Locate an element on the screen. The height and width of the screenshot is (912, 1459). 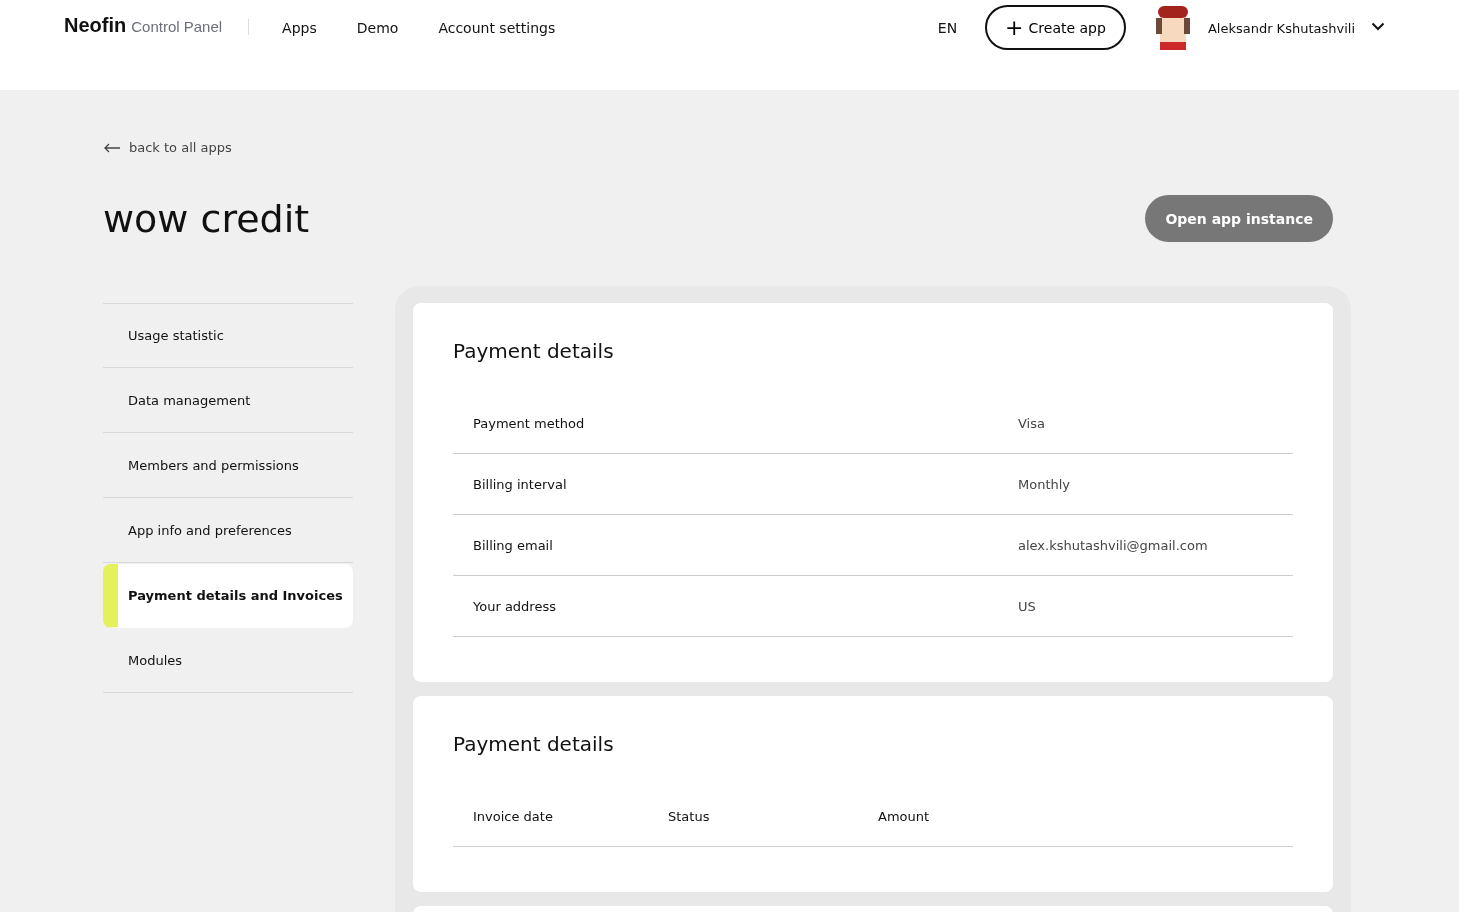
create-app-button: + Create app is located at coordinates (1055, 27).